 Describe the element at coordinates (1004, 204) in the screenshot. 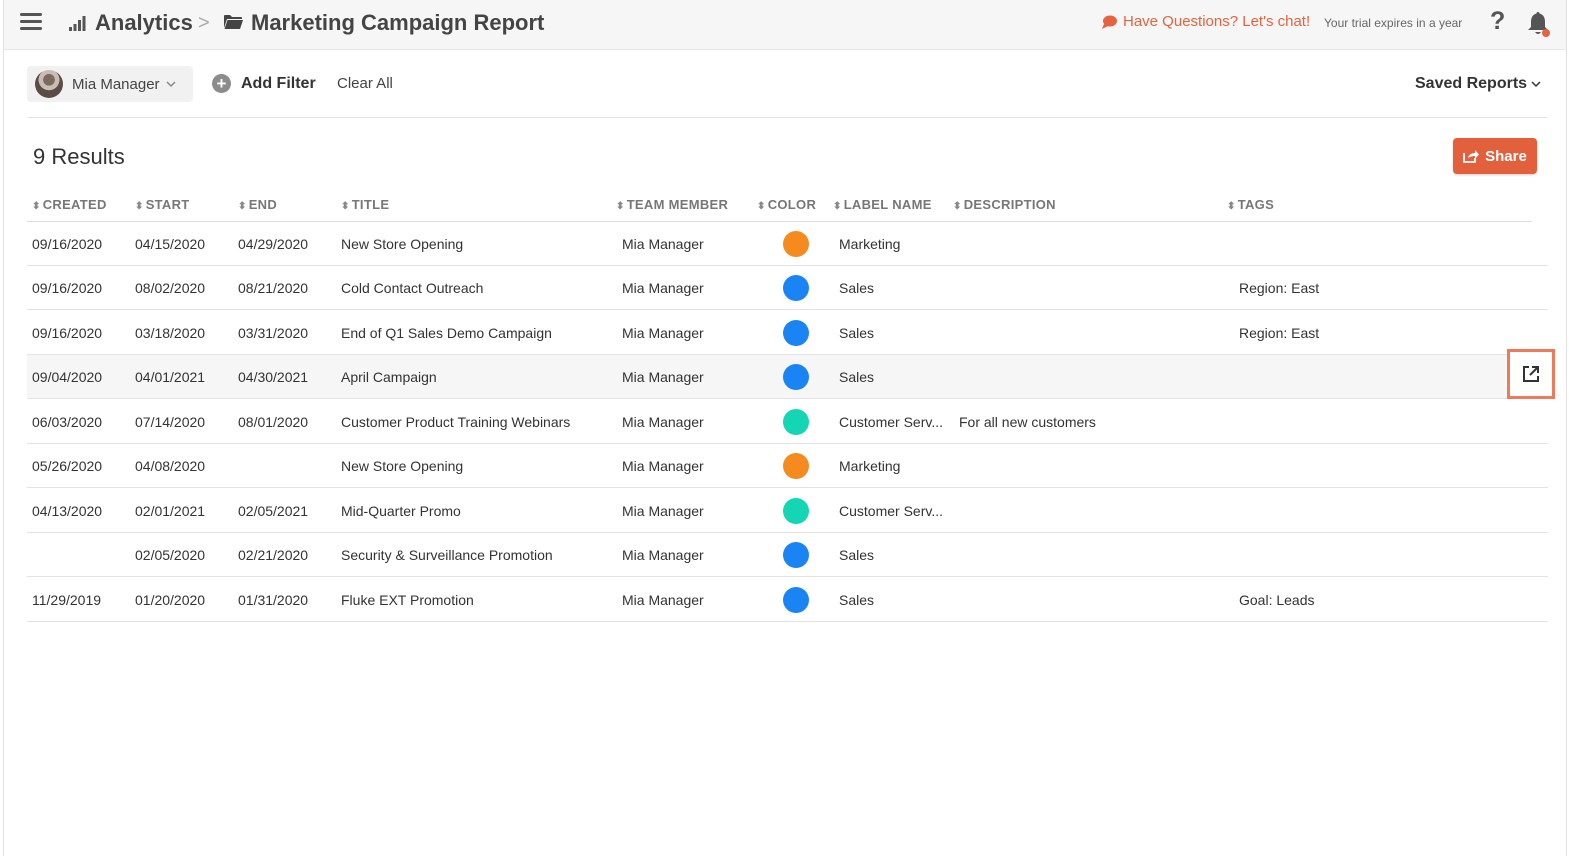

I see `column-header-description: ⬍ DESCRIPTION` at that location.